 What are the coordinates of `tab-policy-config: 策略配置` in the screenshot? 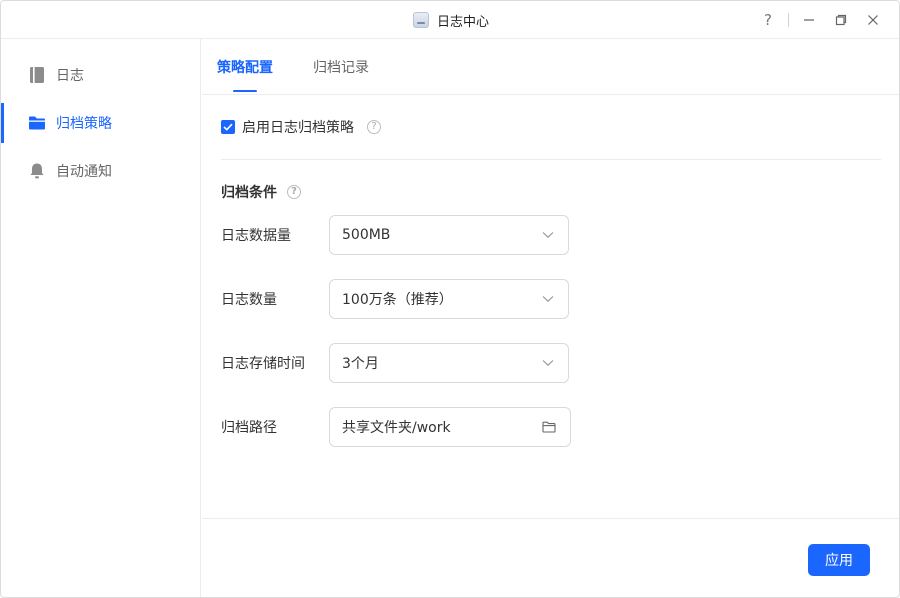 It's located at (245, 67).